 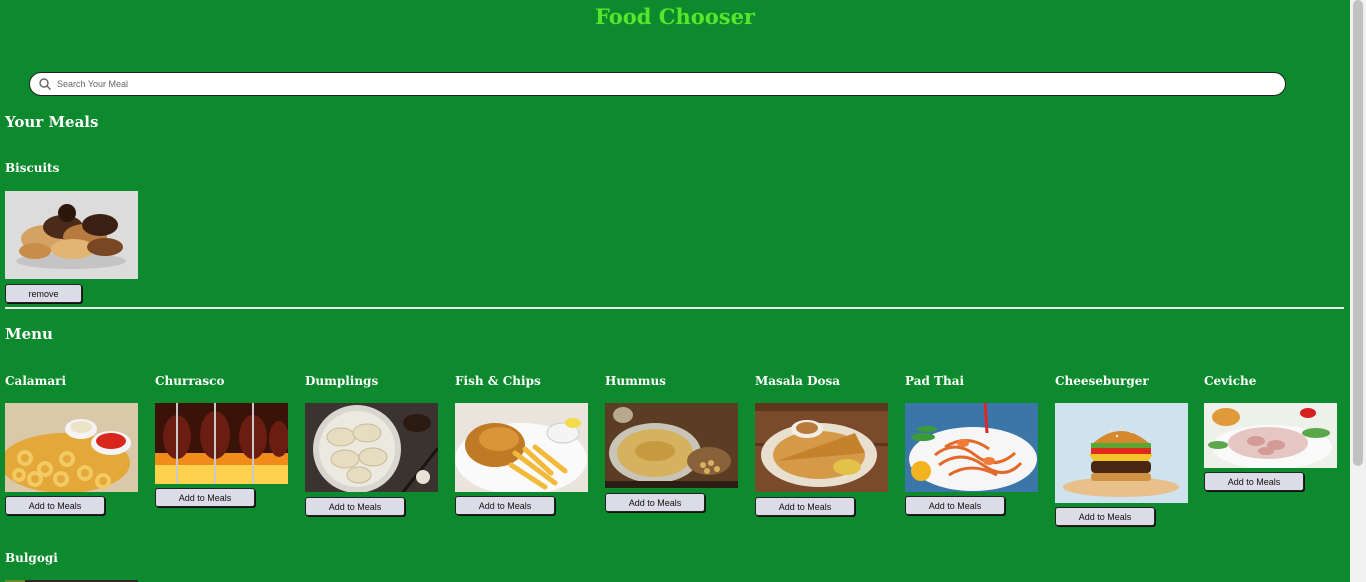 I want to click on menu-item-name: Cheeseburger, so click(x=1102, y=381).